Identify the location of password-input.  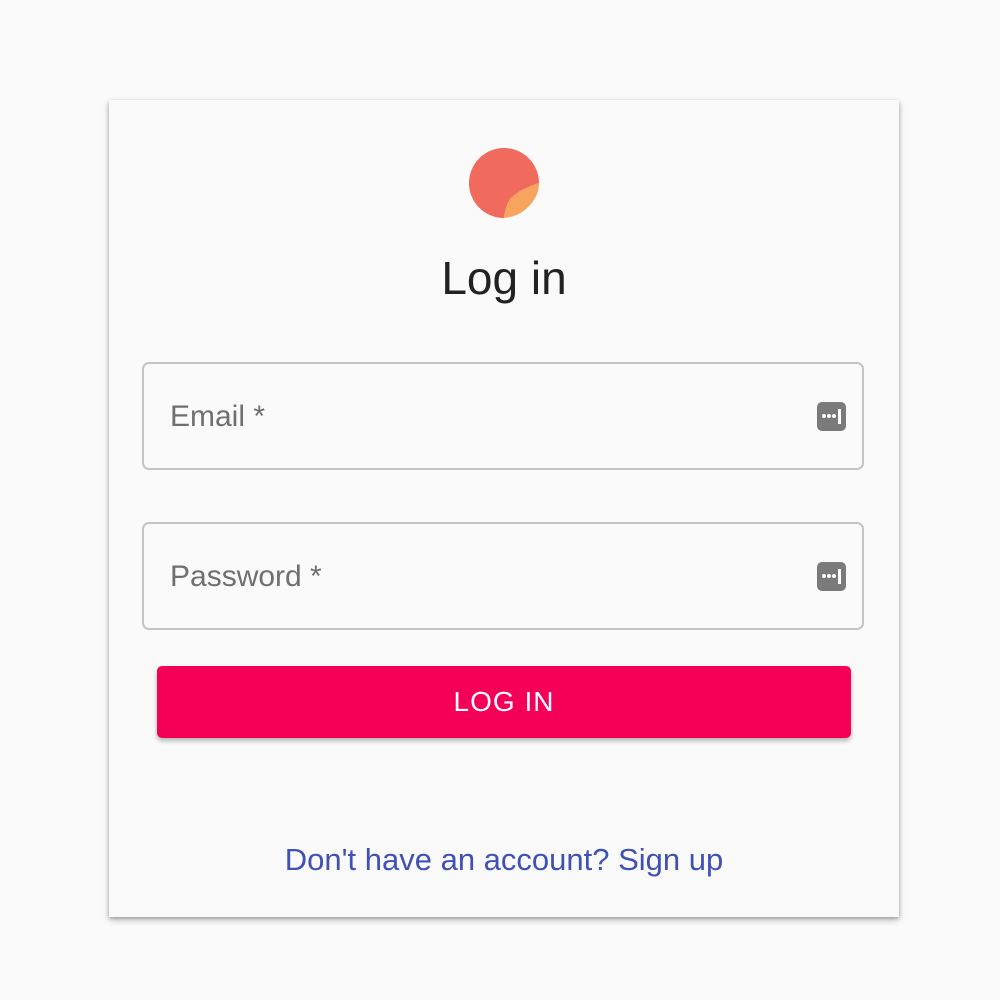
(482, 577).